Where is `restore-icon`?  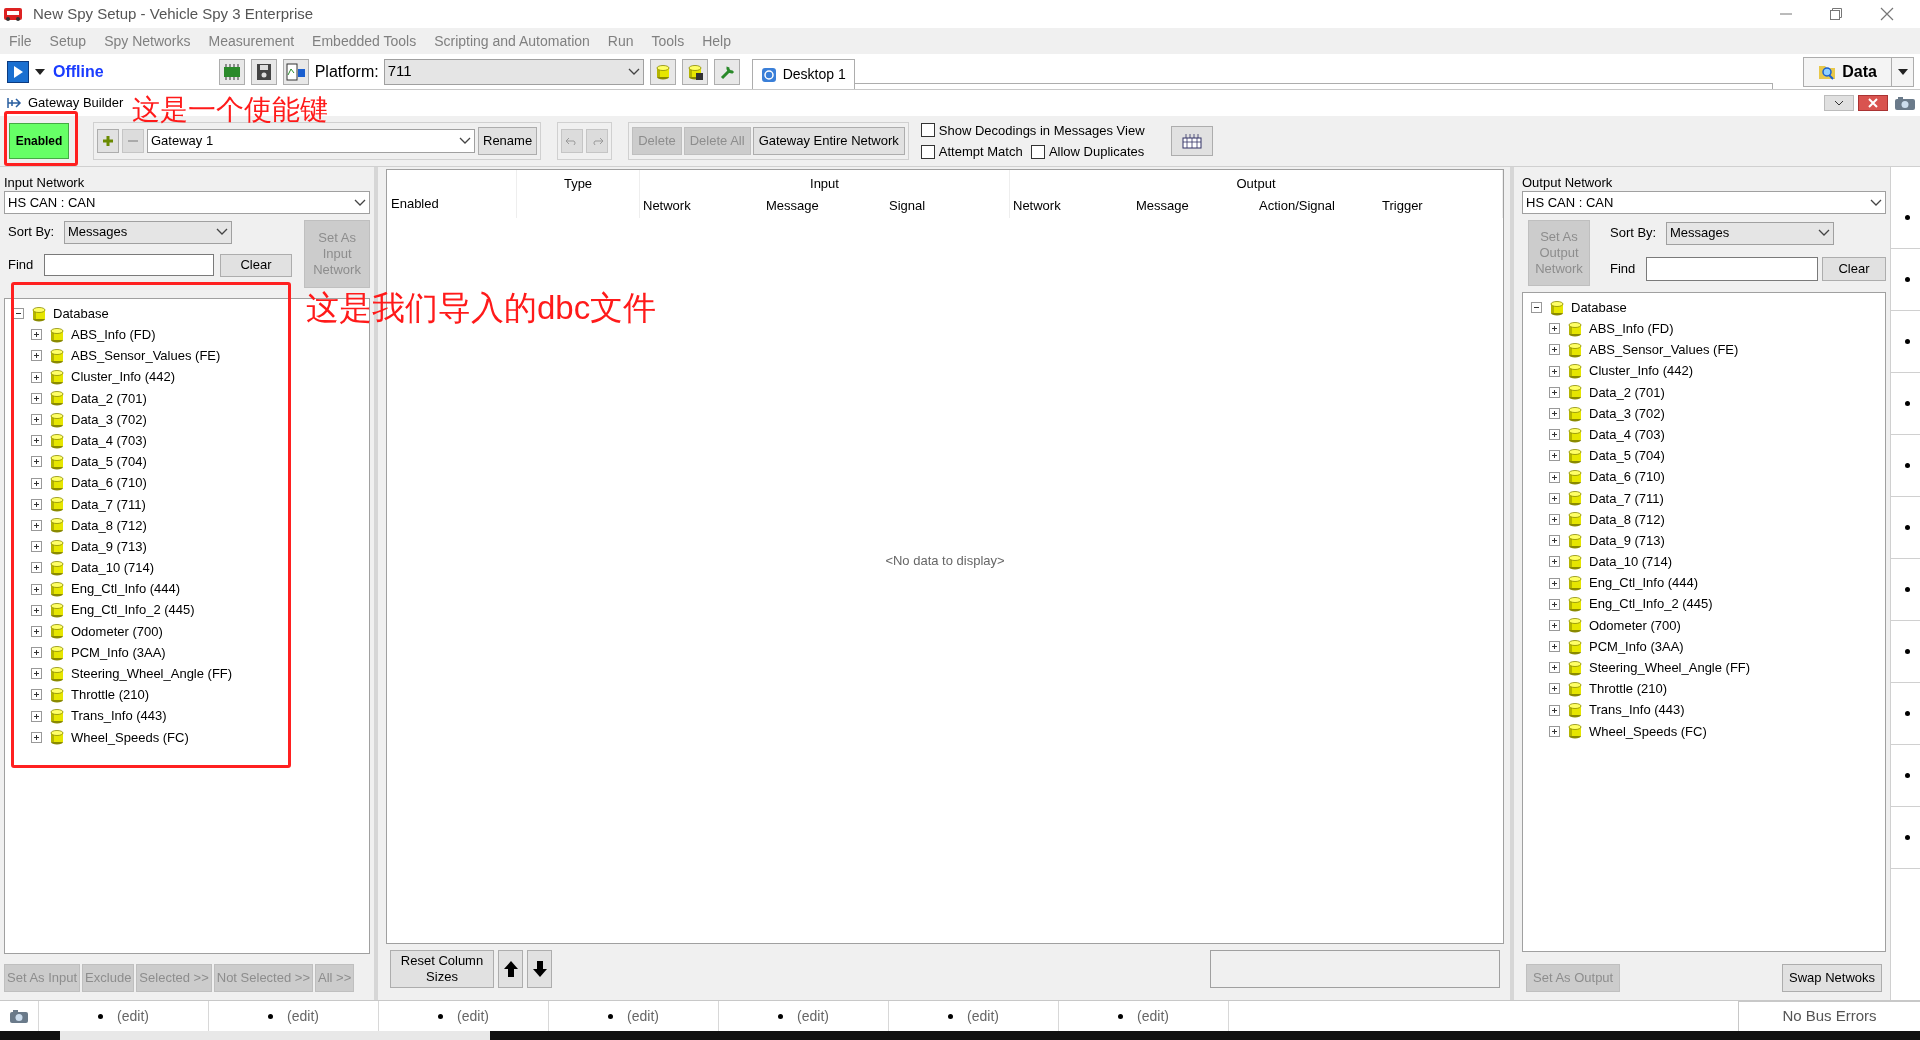 restore-icon is located at coordinates (1836, 14).